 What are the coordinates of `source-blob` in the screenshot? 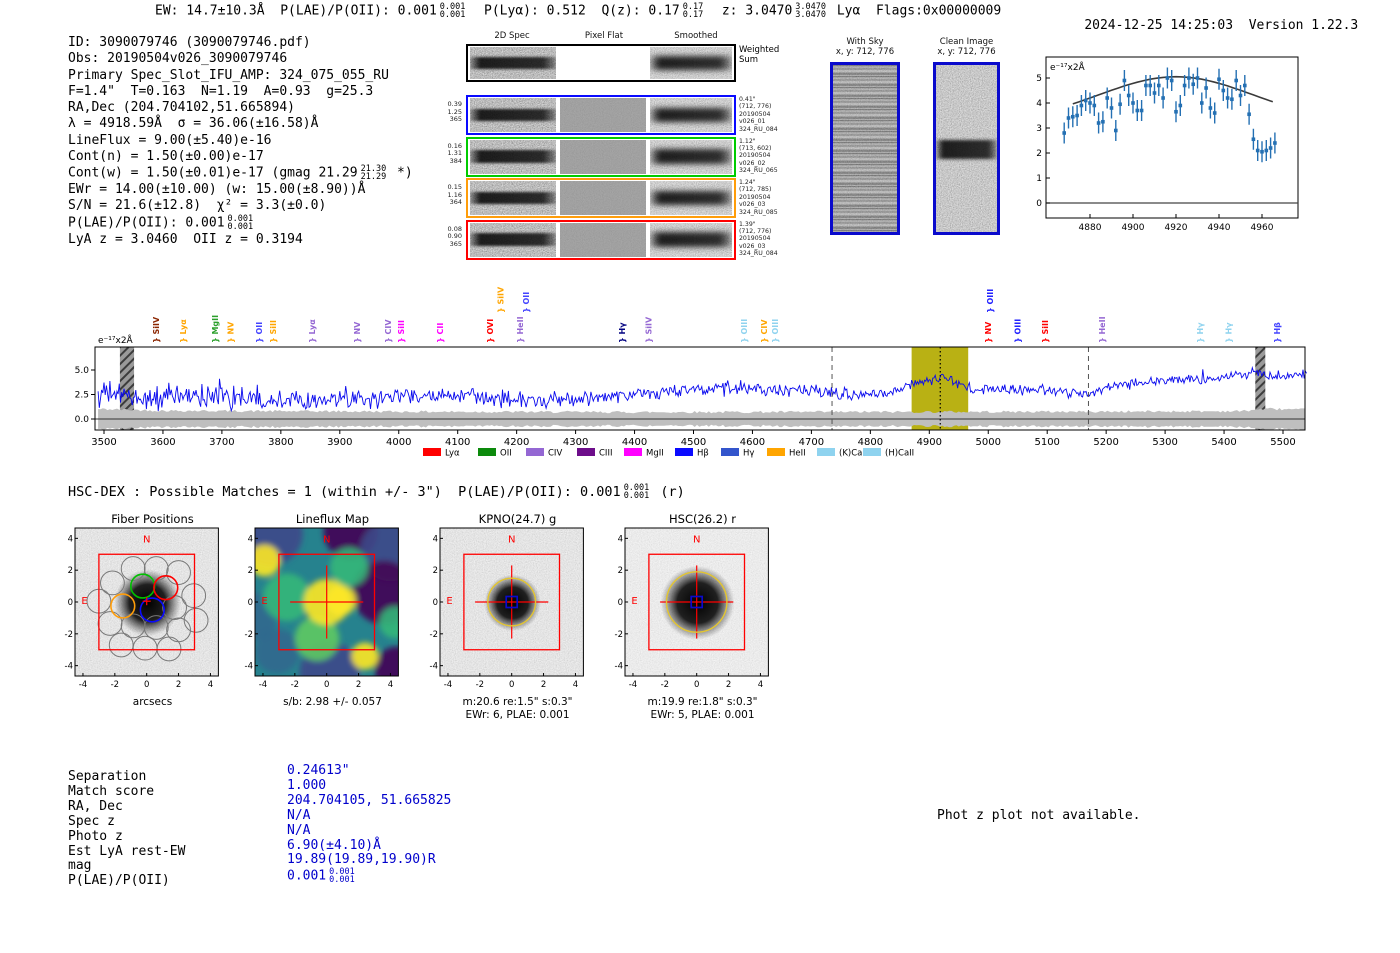 It's located at (697, 602).